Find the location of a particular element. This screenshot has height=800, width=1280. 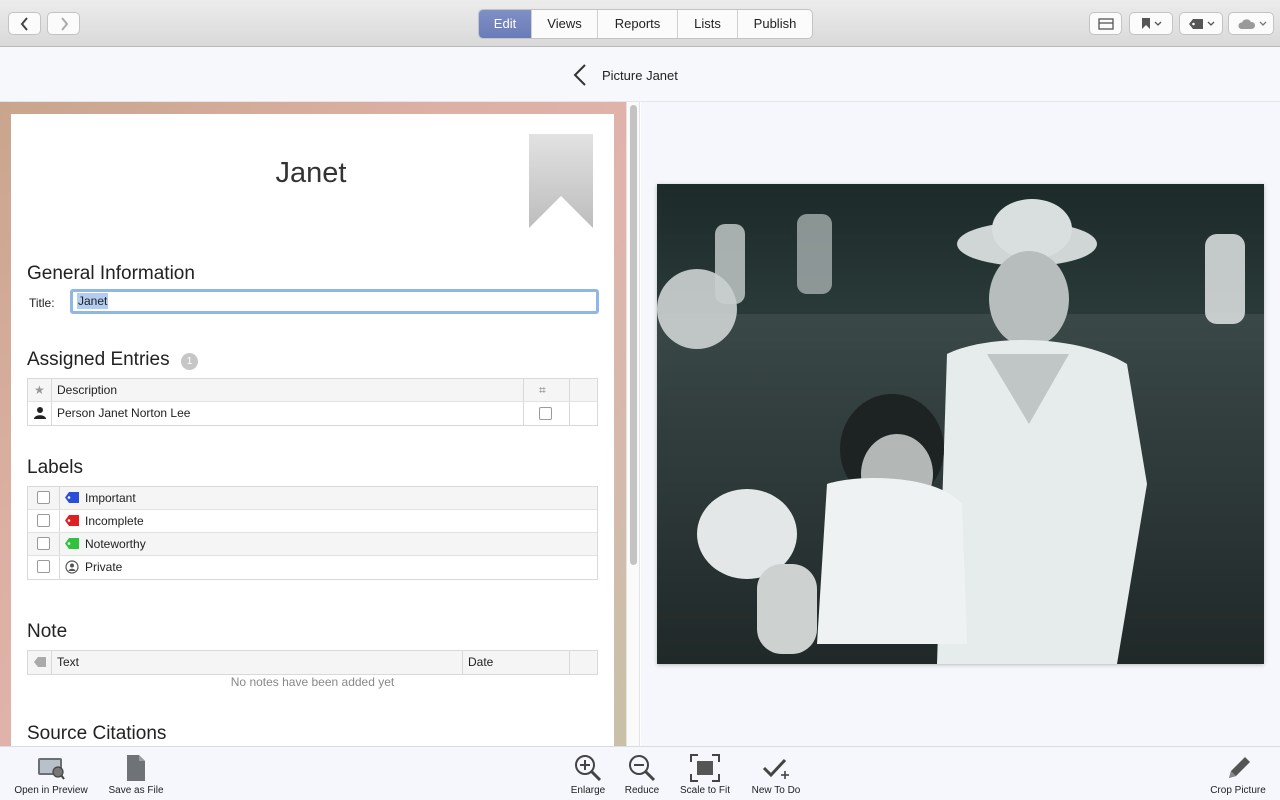

sidebar-toggle-button is located at coordinates (1105, 23).